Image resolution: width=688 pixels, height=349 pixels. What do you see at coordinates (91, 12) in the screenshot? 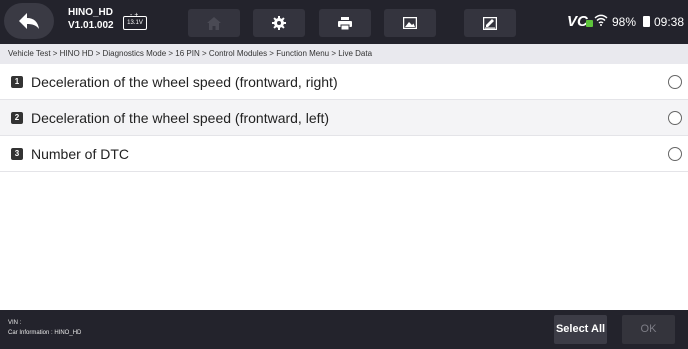
I see `app-name: HINO_HD` at bounding box center [91, 12].